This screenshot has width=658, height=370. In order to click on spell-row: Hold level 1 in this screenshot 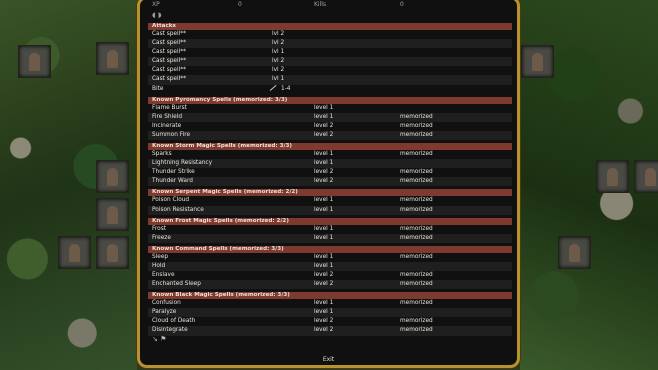, I will do `click(330, 266)`.